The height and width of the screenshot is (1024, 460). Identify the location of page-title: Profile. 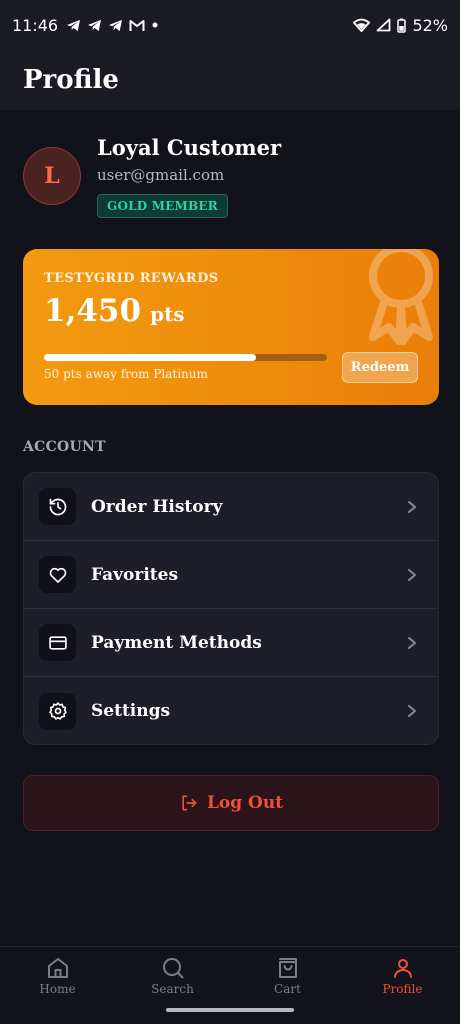
(71, 80).